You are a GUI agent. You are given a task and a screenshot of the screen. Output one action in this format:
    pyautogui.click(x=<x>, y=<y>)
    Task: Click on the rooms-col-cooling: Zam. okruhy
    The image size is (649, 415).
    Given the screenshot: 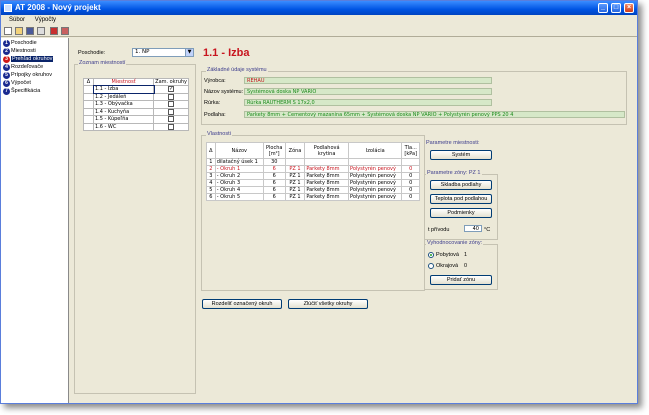 What is the action you would take?
    pyautogui.click(x=171, y=82)
    